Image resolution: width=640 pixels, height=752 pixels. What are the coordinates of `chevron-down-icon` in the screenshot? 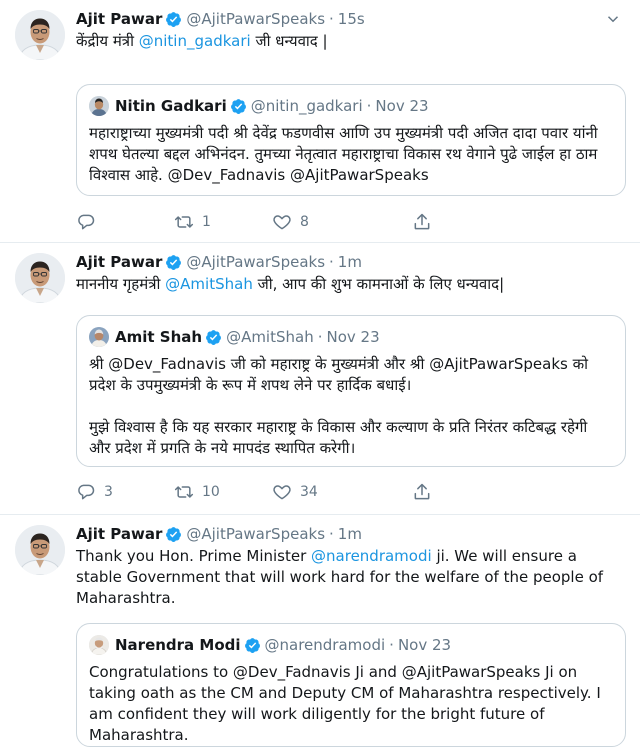 It's located at (613, 19).